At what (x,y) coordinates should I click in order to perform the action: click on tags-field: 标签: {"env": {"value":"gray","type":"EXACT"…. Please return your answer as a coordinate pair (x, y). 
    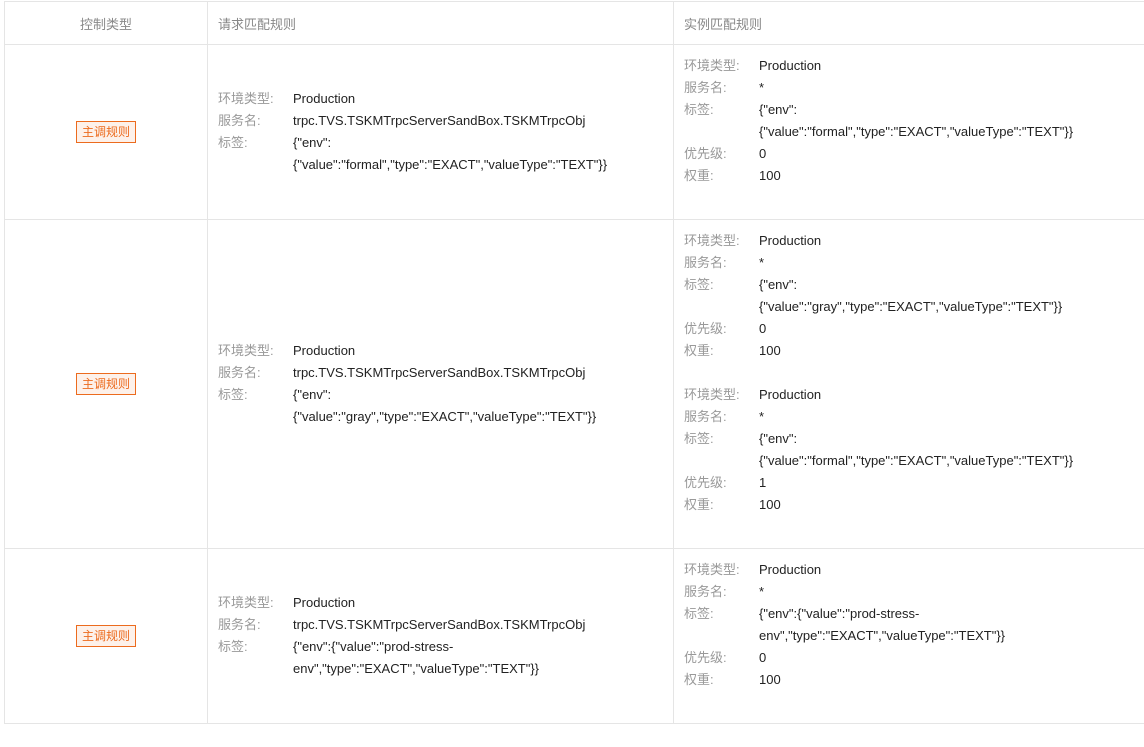
    Looking at the image, I should click on (440, 406).